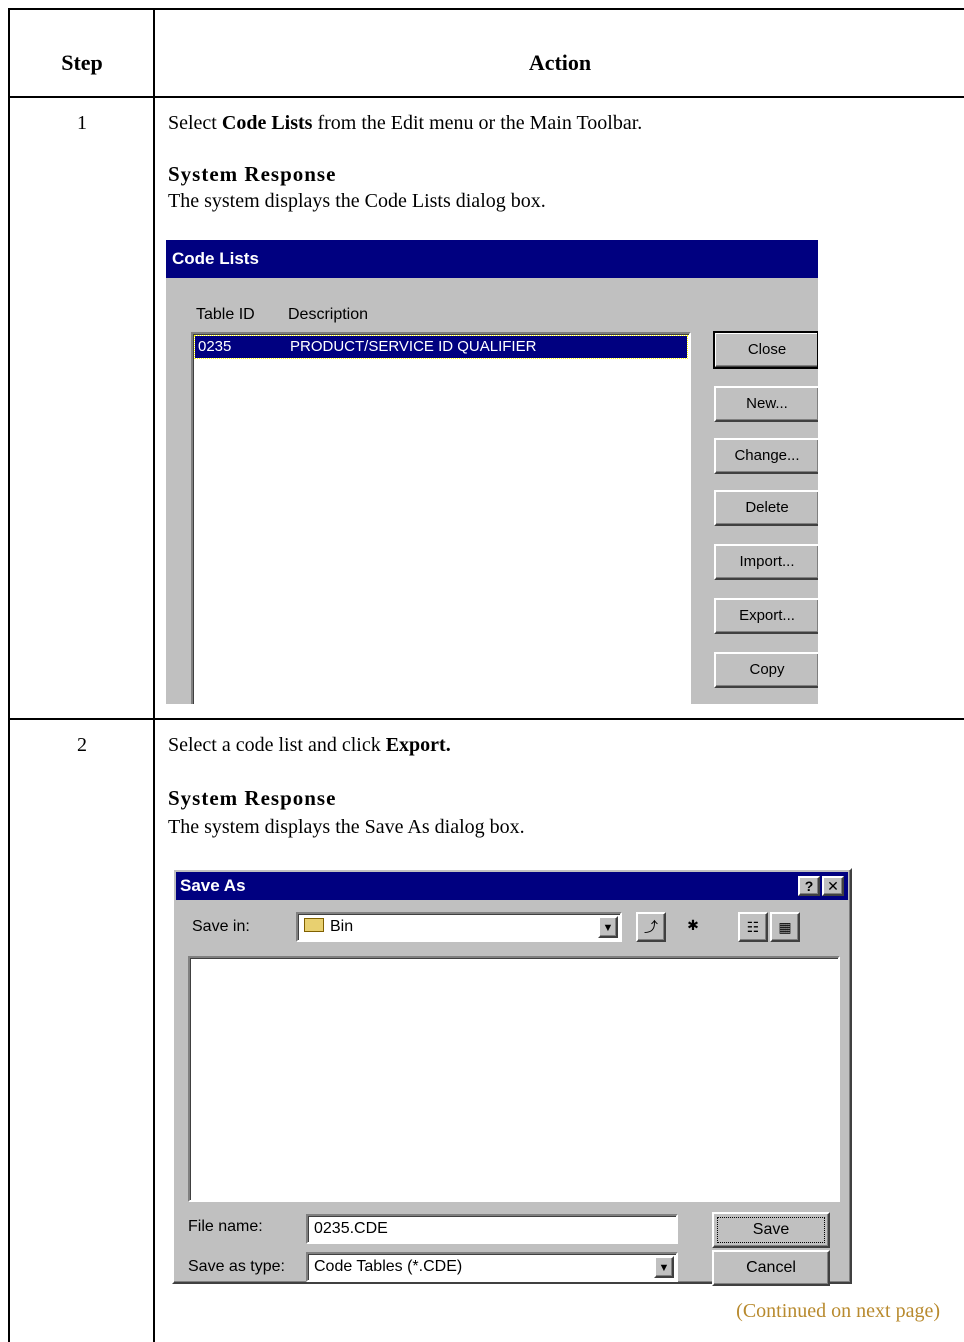 The width and height of the screenshot is (964, 1342). What do you see at coordinates (492, 259) in the screenshot?
I see `code-lists-title: Code Lists` at bounding box center [492, 259].